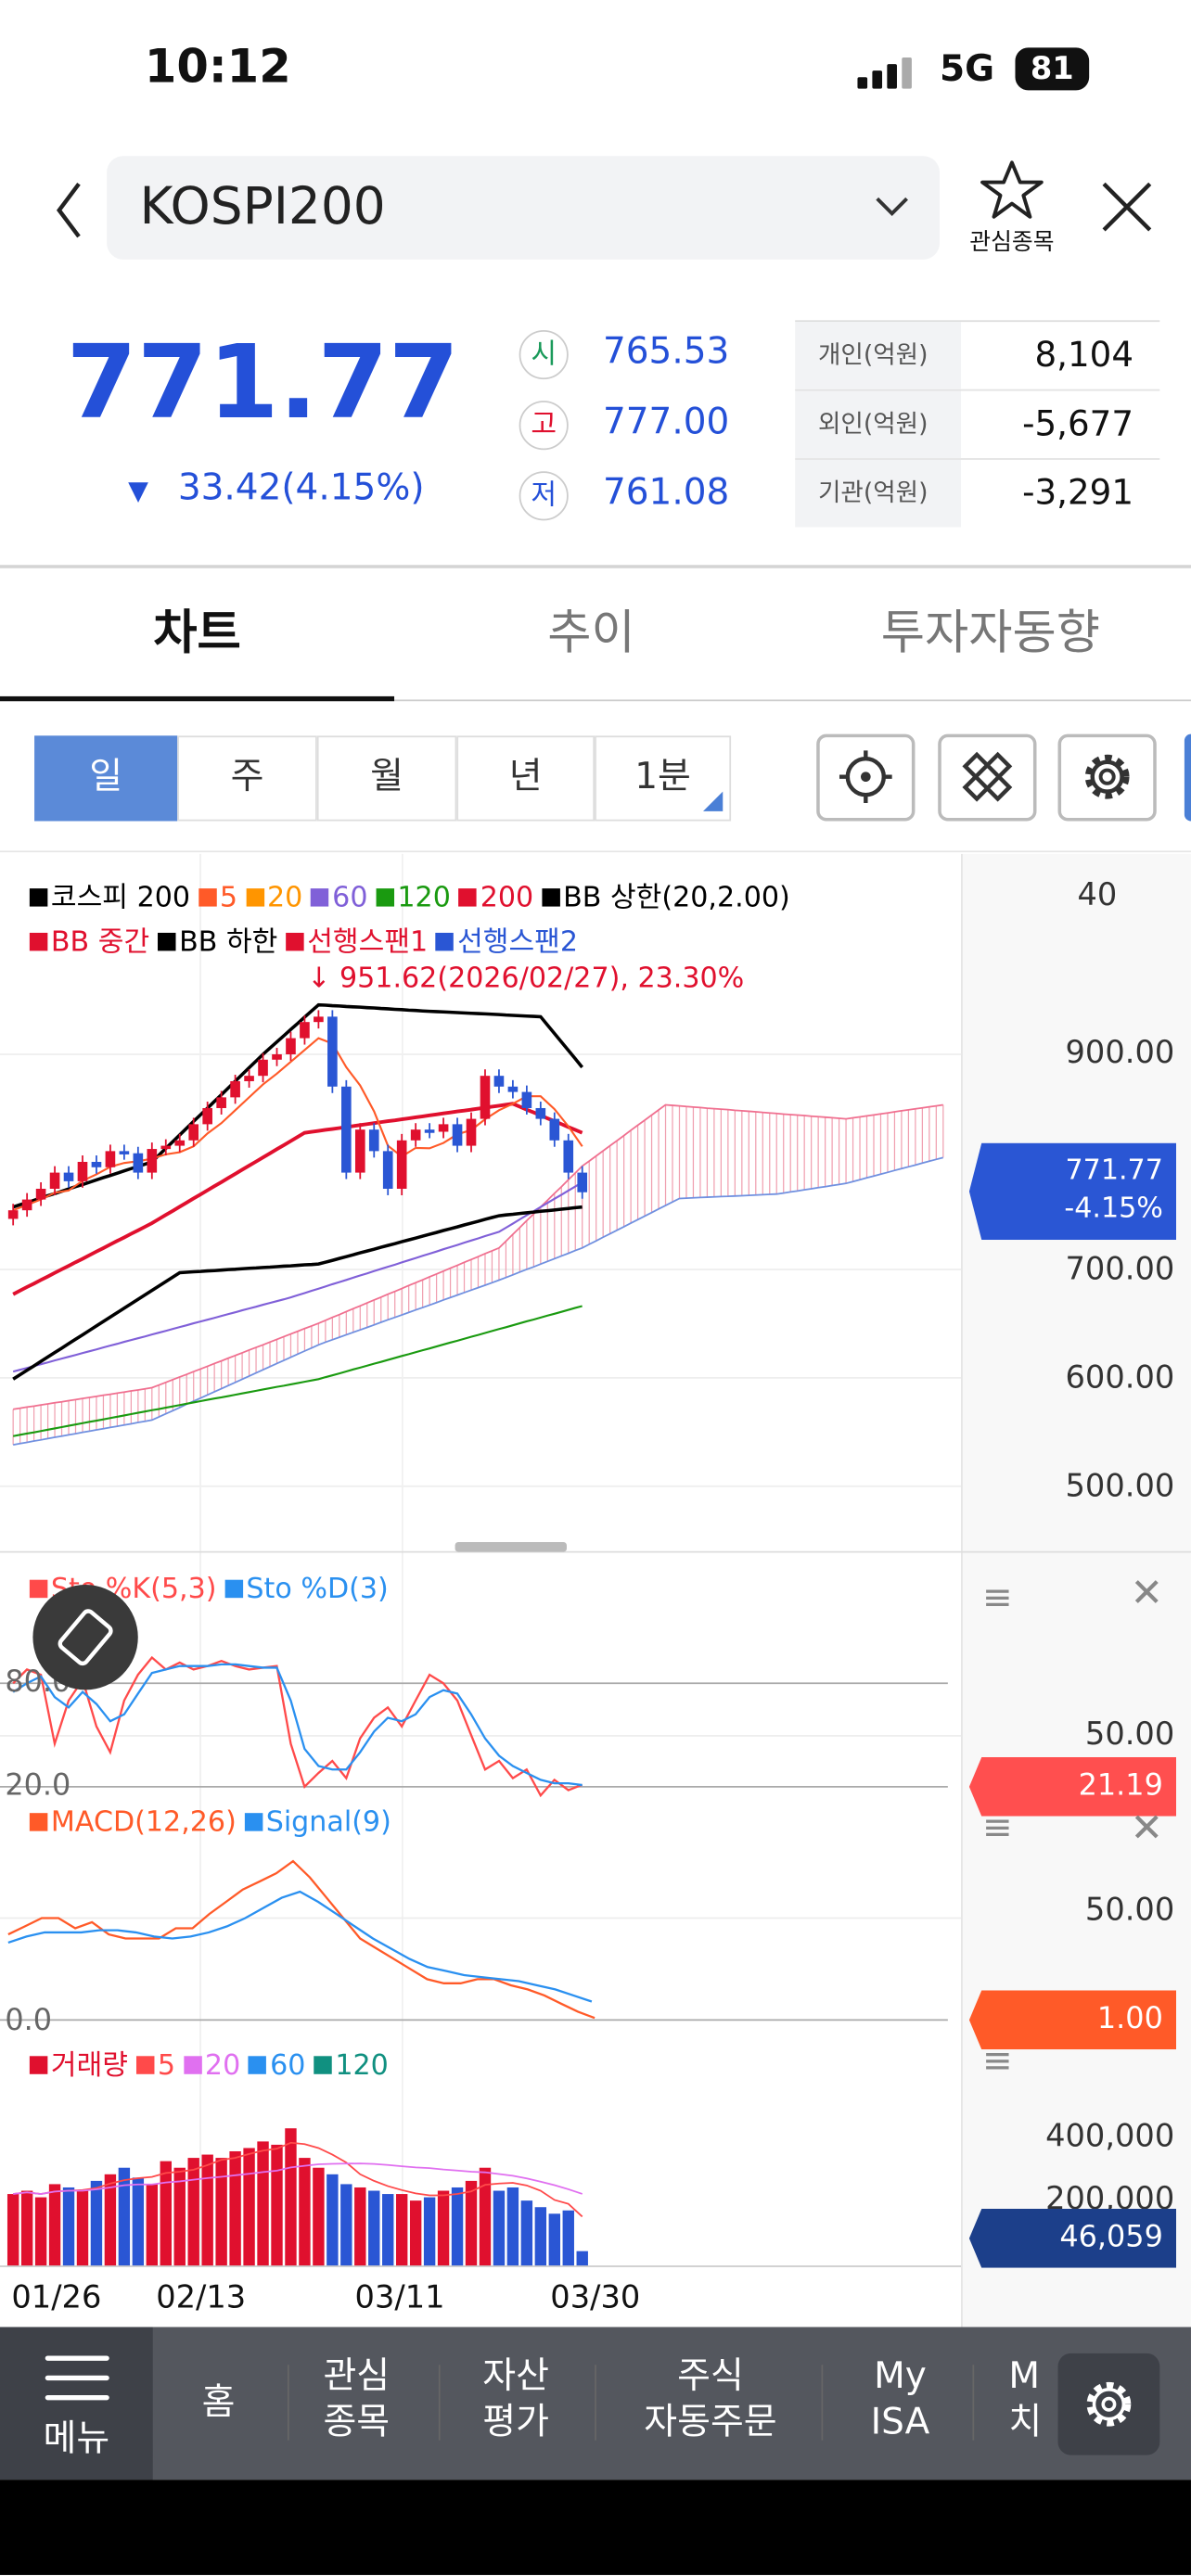 This screenshot has height=2576, width=1191. Describe the element at coordinates (1032, 2401) in the screenshot. I see `nav-item-more: M 치` at that location.